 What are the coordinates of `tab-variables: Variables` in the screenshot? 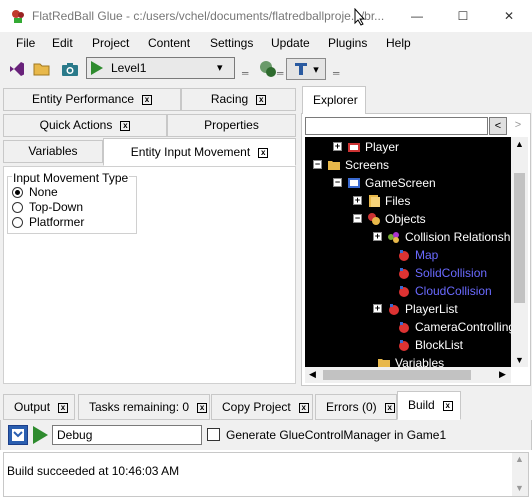 It's located at (53, 151).